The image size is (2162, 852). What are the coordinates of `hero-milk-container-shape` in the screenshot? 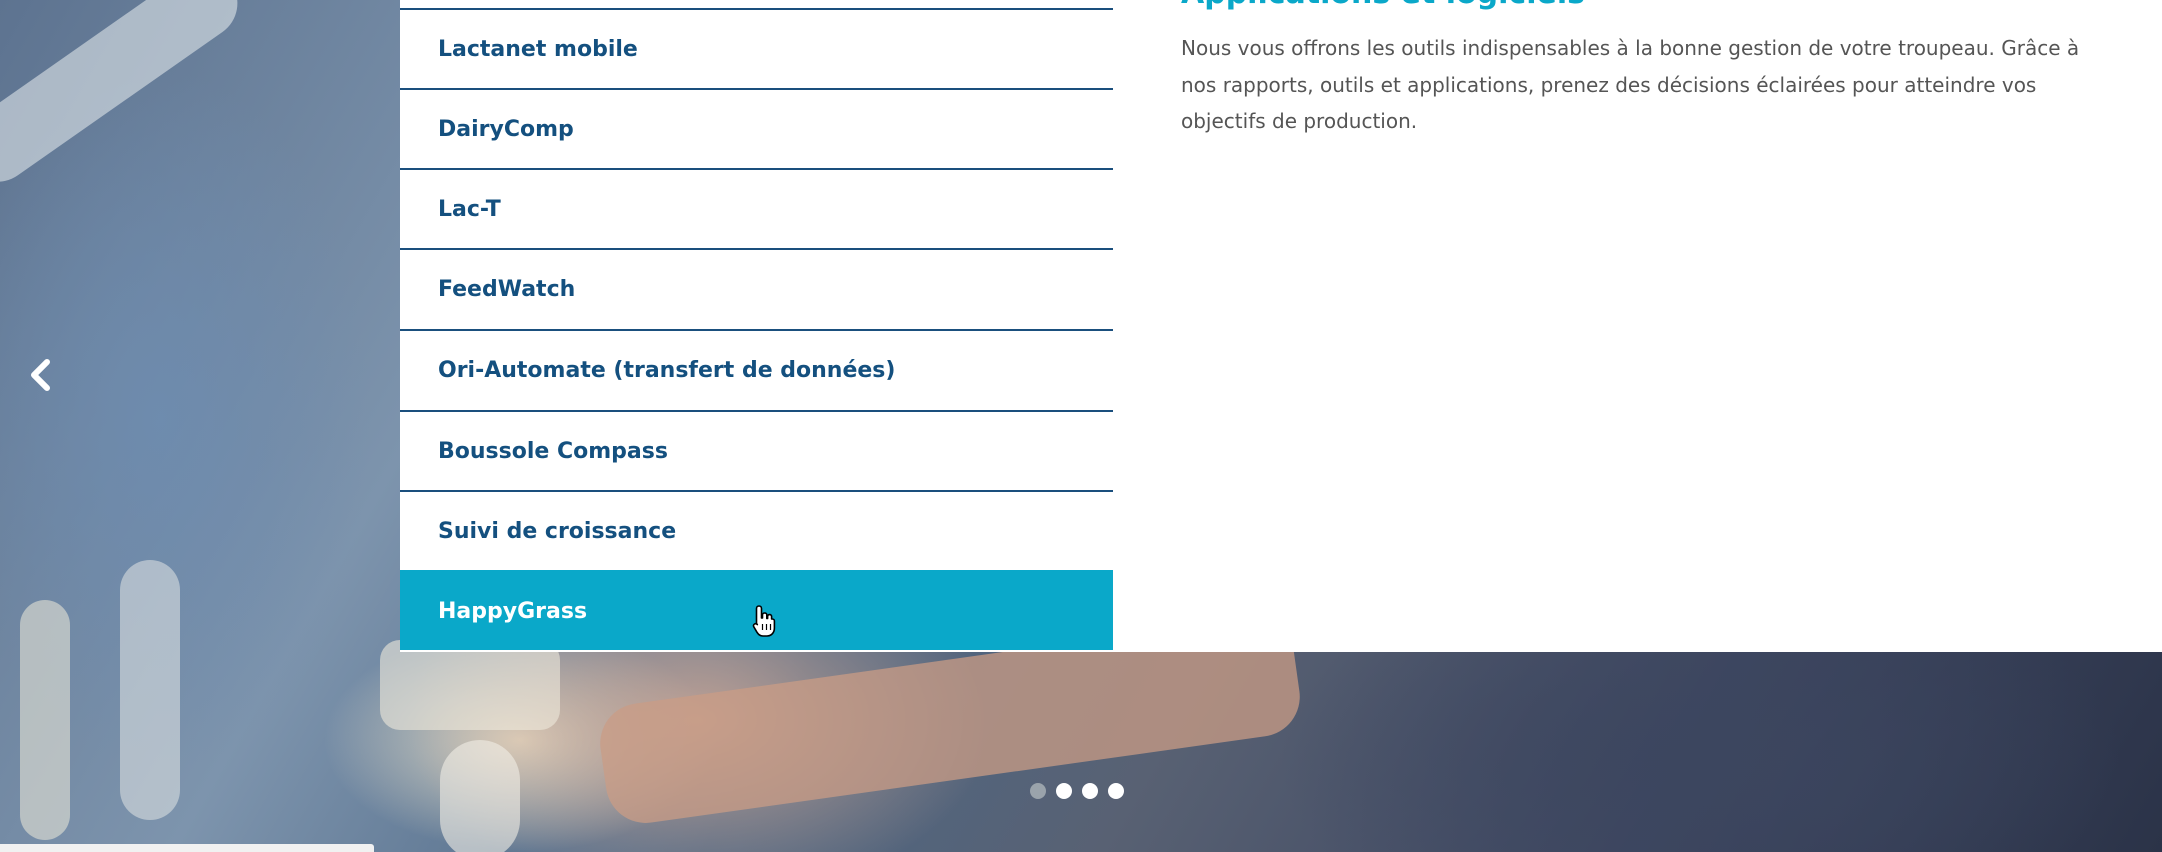 It's located at (470, 685).